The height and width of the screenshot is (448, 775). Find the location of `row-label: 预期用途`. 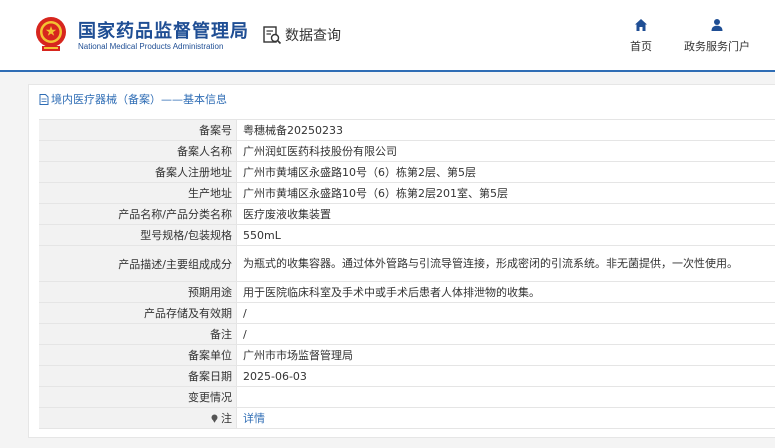

row-label: 预期用途 is located at coordinates (138, 292).